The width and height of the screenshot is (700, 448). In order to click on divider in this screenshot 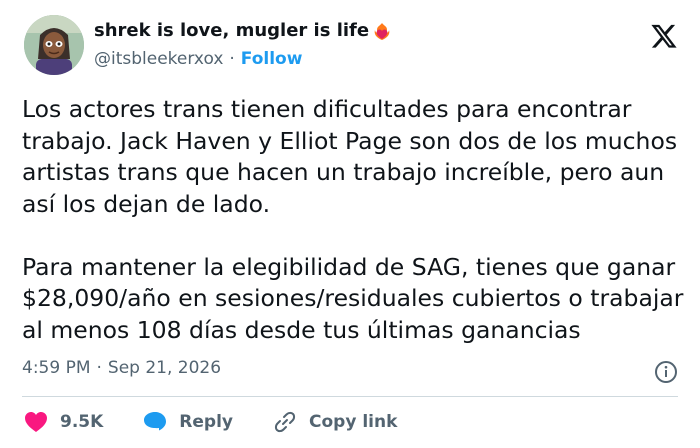, I will do `click(350, 396)`.